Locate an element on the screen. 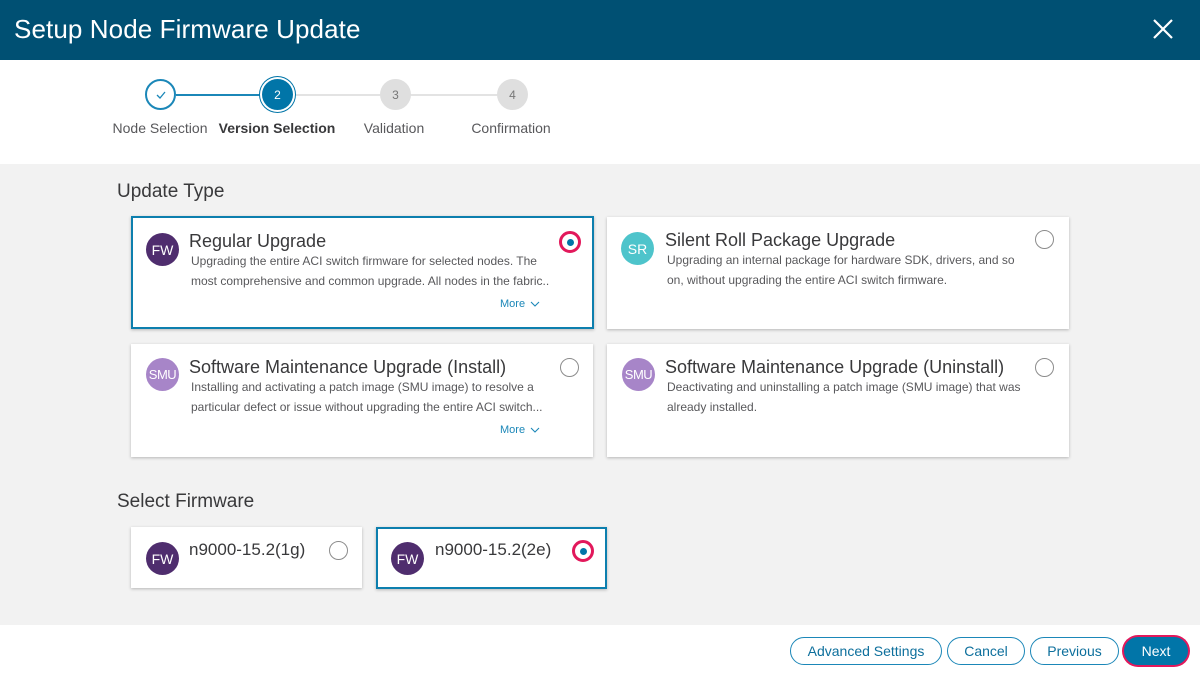 Image resolution: width=1200 pixels, height=676 pixels. previous-button: Previous is located at coordinates (1074, 651).